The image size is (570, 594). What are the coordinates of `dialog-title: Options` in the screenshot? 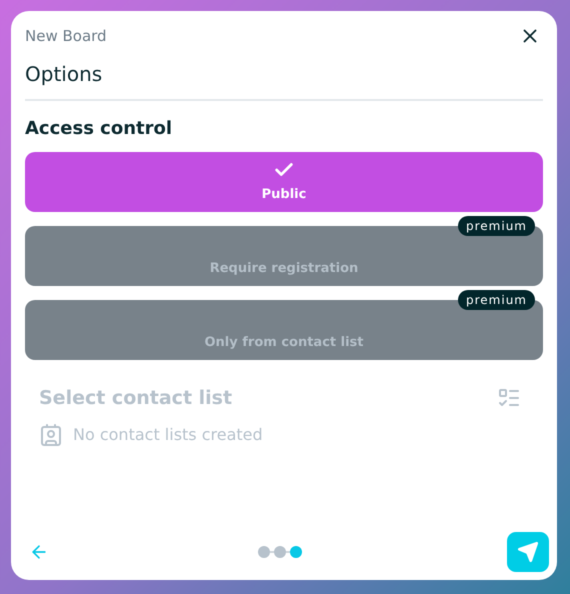 It's located at (284, 80).